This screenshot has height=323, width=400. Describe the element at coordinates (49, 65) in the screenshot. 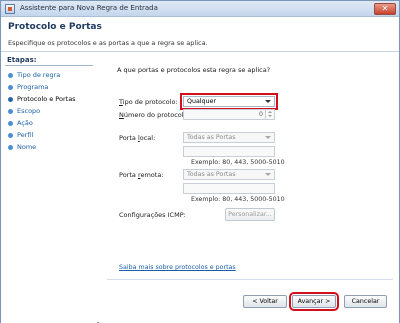

I see `steps-divider` at that location.